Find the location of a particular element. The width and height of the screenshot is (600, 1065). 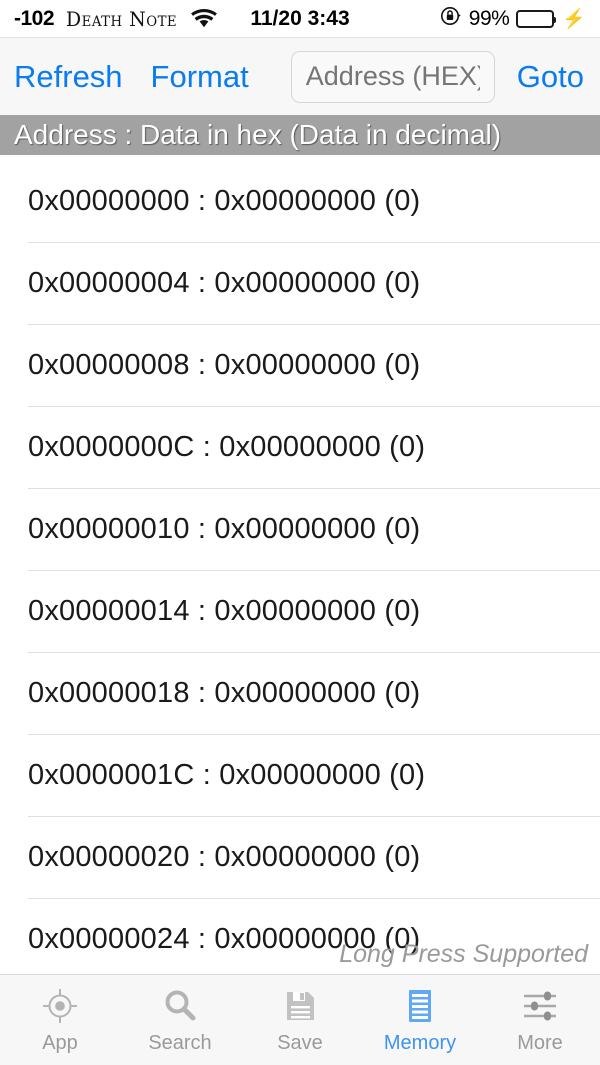

status-bar: -102 Death Note 11/20 3:43 99% ⚡ is located at coordinates (300, 18).